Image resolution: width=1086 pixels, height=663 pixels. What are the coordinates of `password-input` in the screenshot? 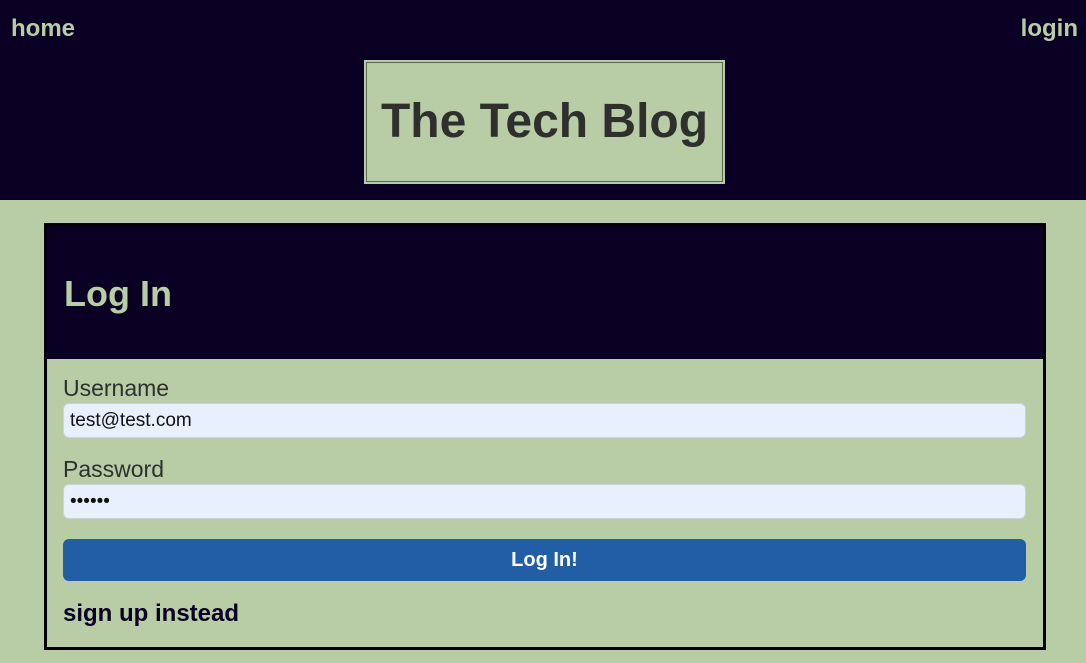 It's located at (544, 501).